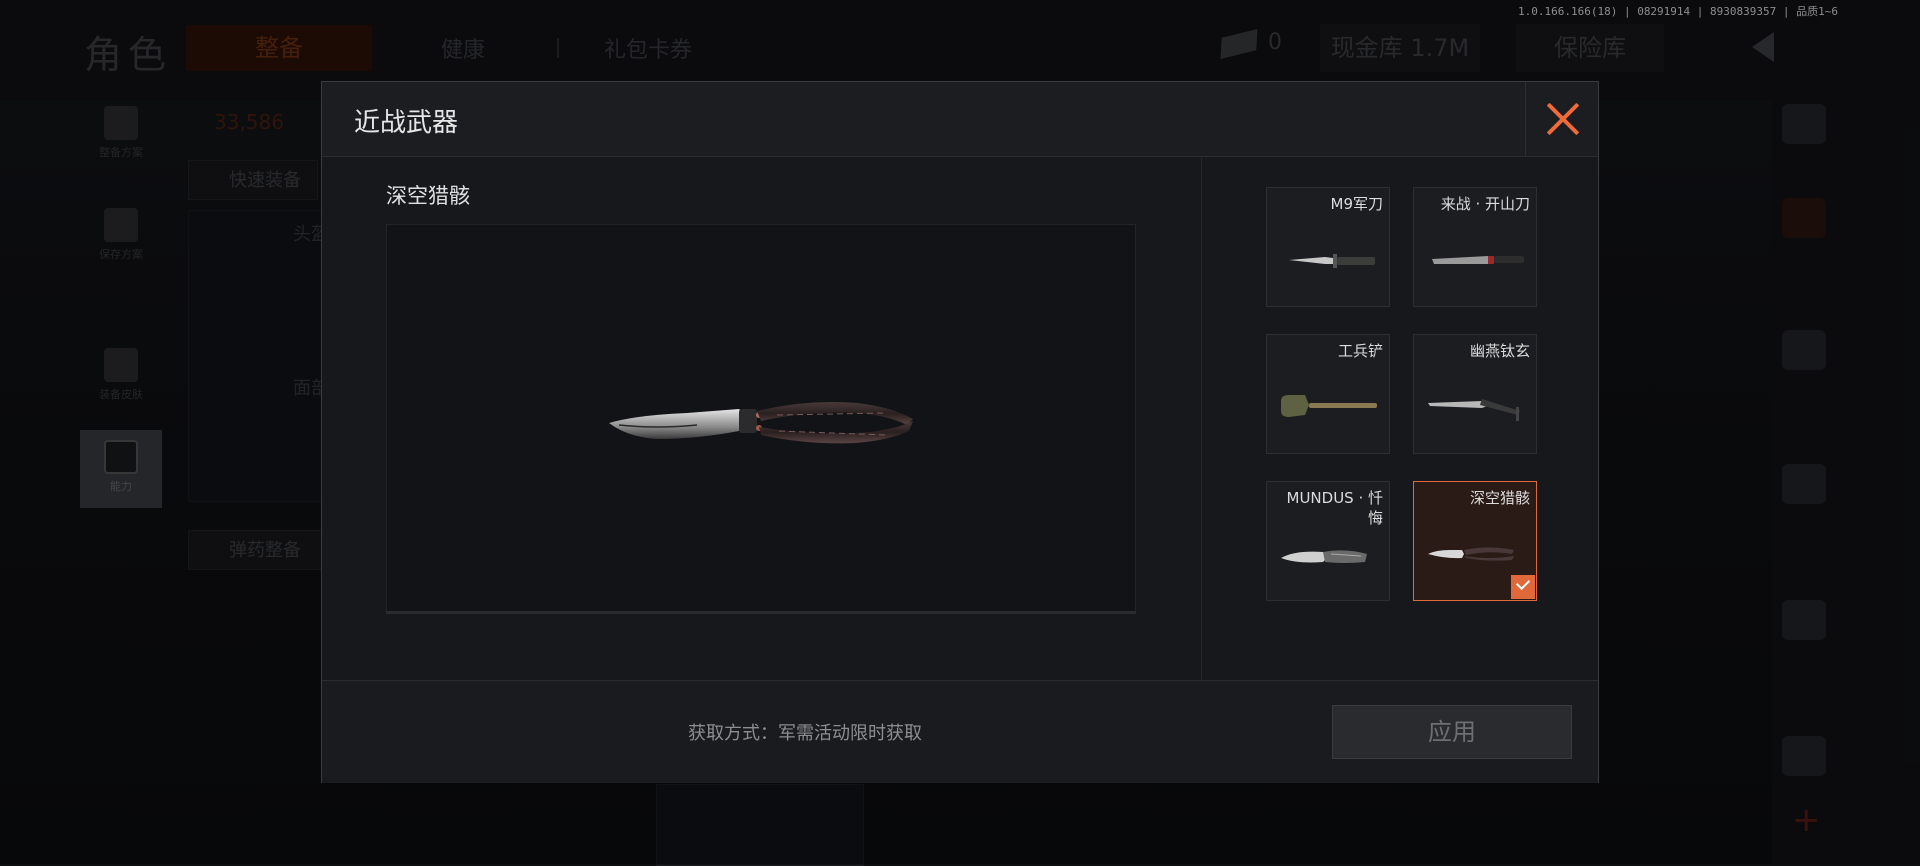 Image resolution: width=1920 pixels, height=866 pixels. Describe the element at coordinates (1324, 556) in the screenshot. I see `karambit-icon` at that location.